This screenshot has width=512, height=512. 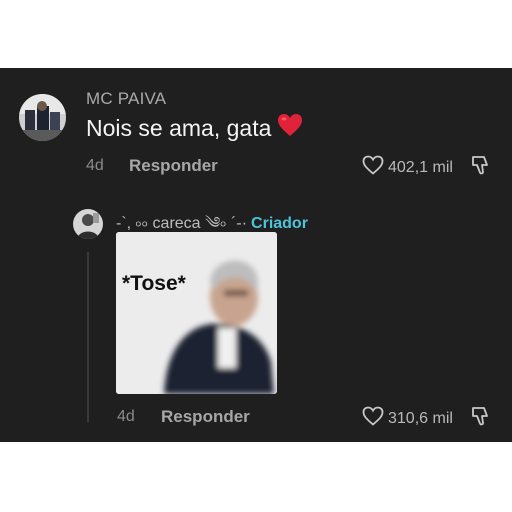 I want to click on reply-avatar, so click(x=88, y=224).